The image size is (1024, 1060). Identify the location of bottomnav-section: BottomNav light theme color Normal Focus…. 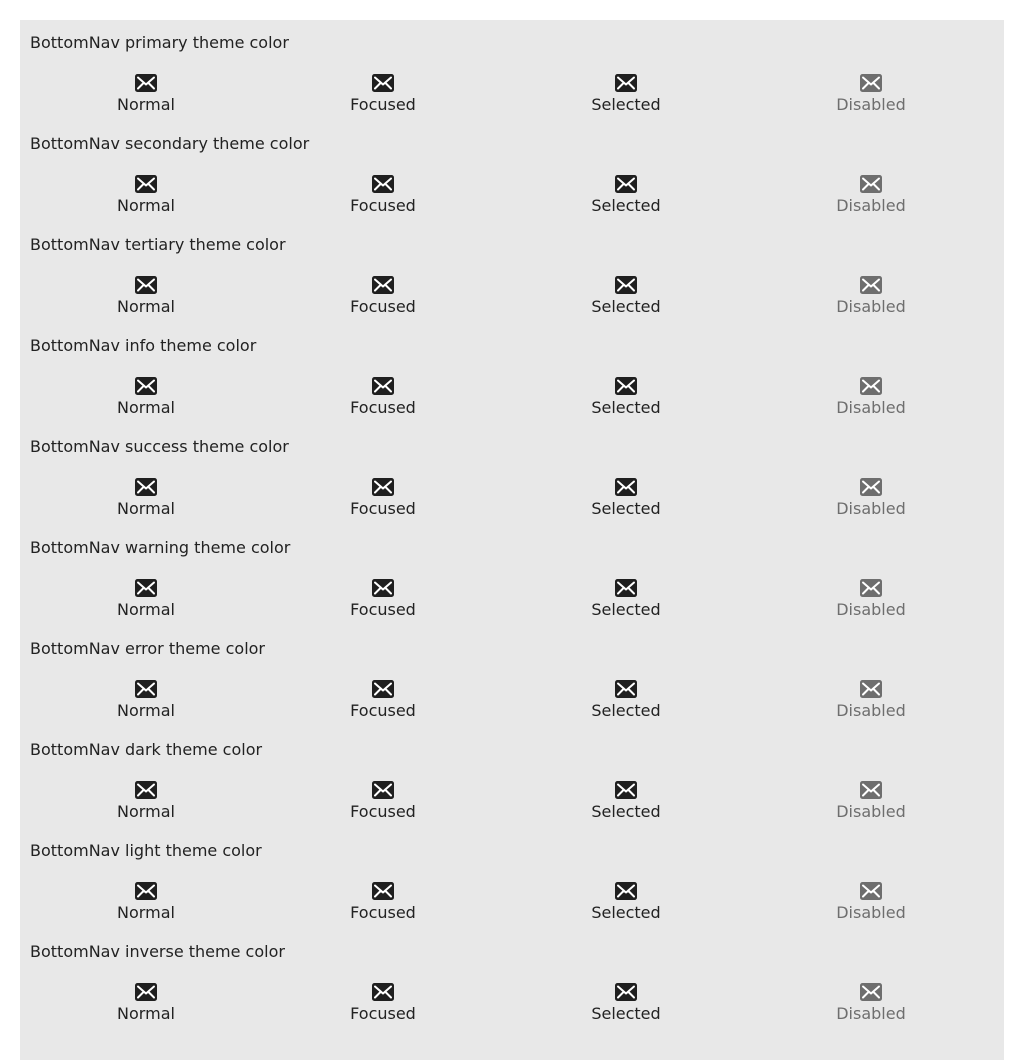
(512, 878).